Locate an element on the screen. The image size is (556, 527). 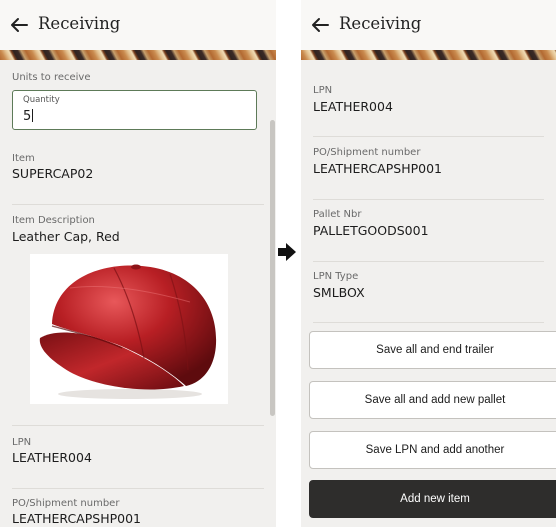
item-label: Item is located at coordinates (23, 158).